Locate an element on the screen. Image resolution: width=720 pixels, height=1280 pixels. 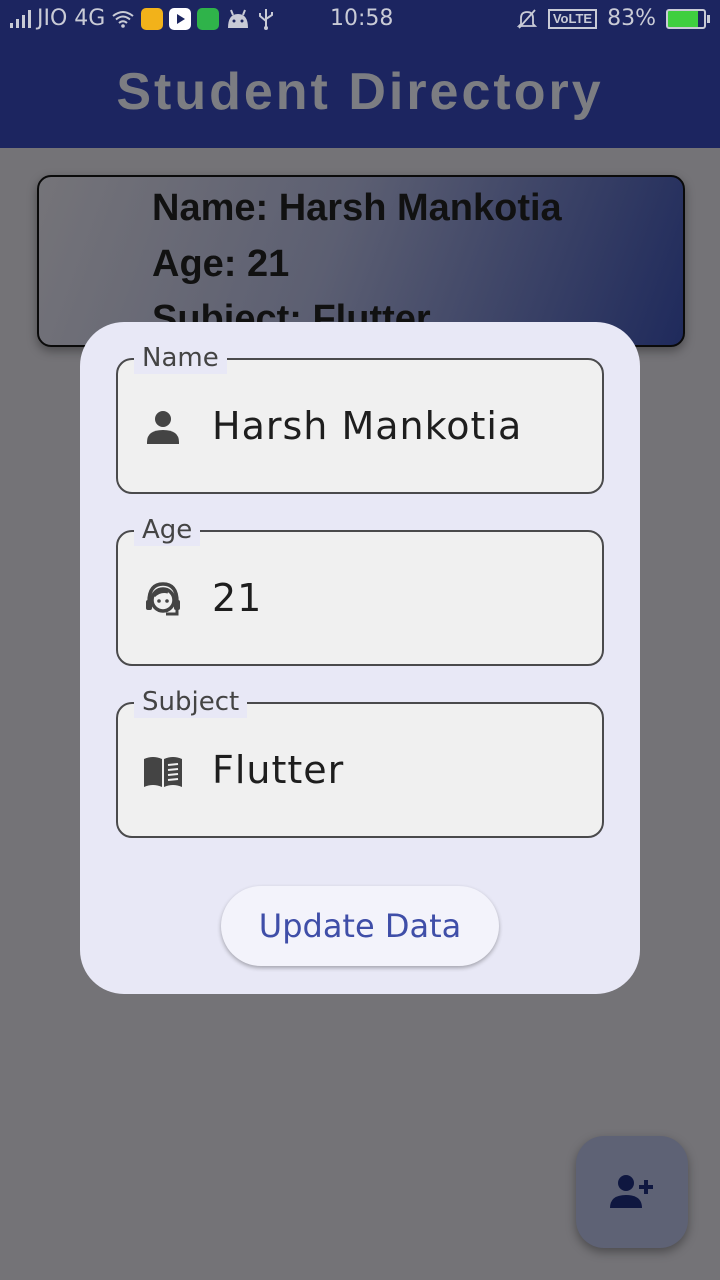
name-field-label: Name is located at coordinates (180, 358).